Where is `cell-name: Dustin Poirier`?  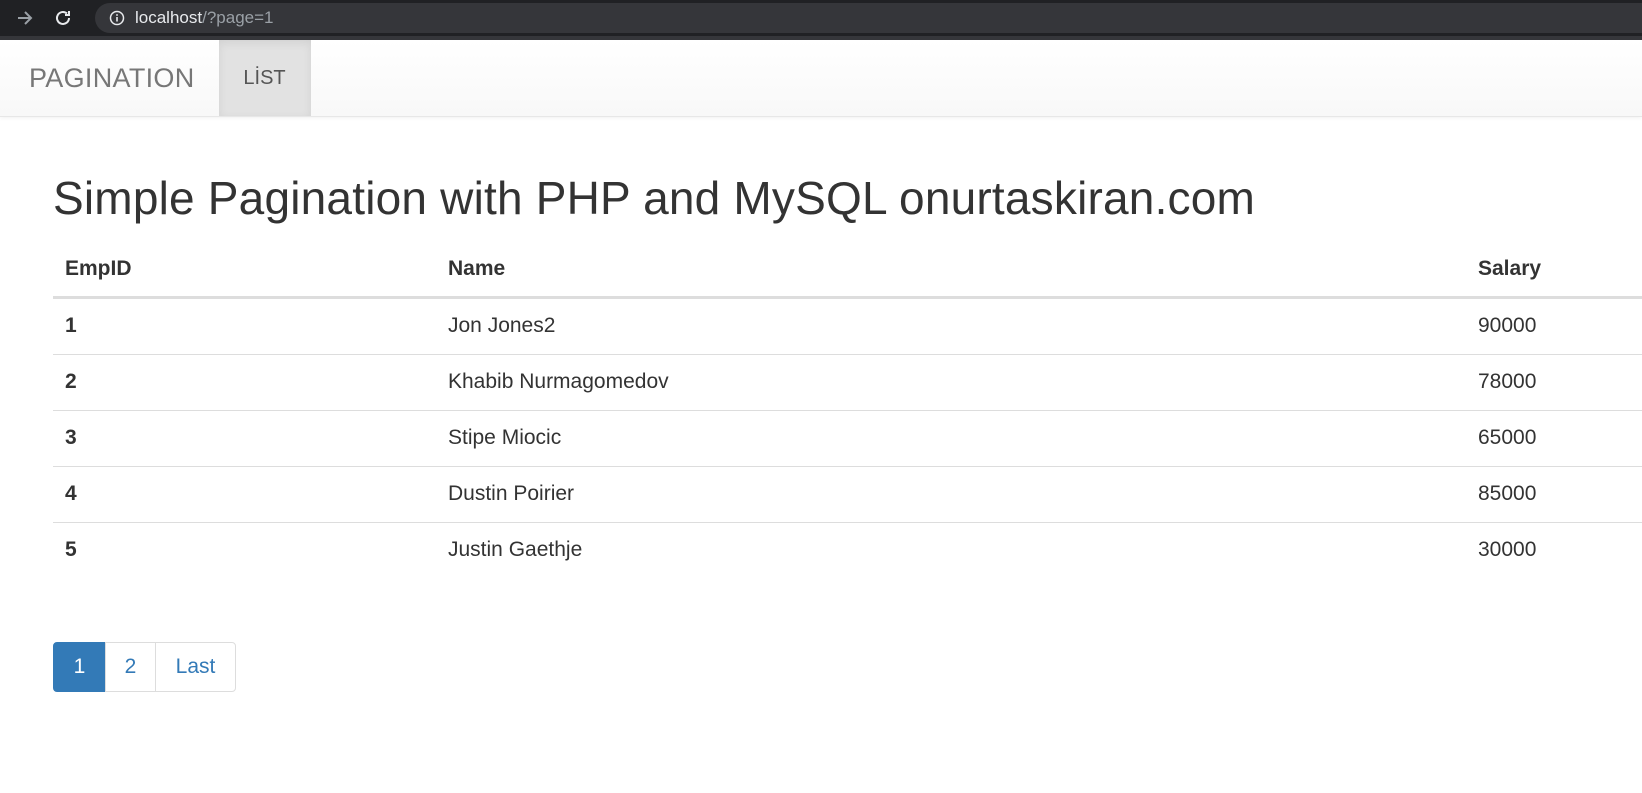
cell-name: Dustin Poirier is located at coordinates (951, 494).